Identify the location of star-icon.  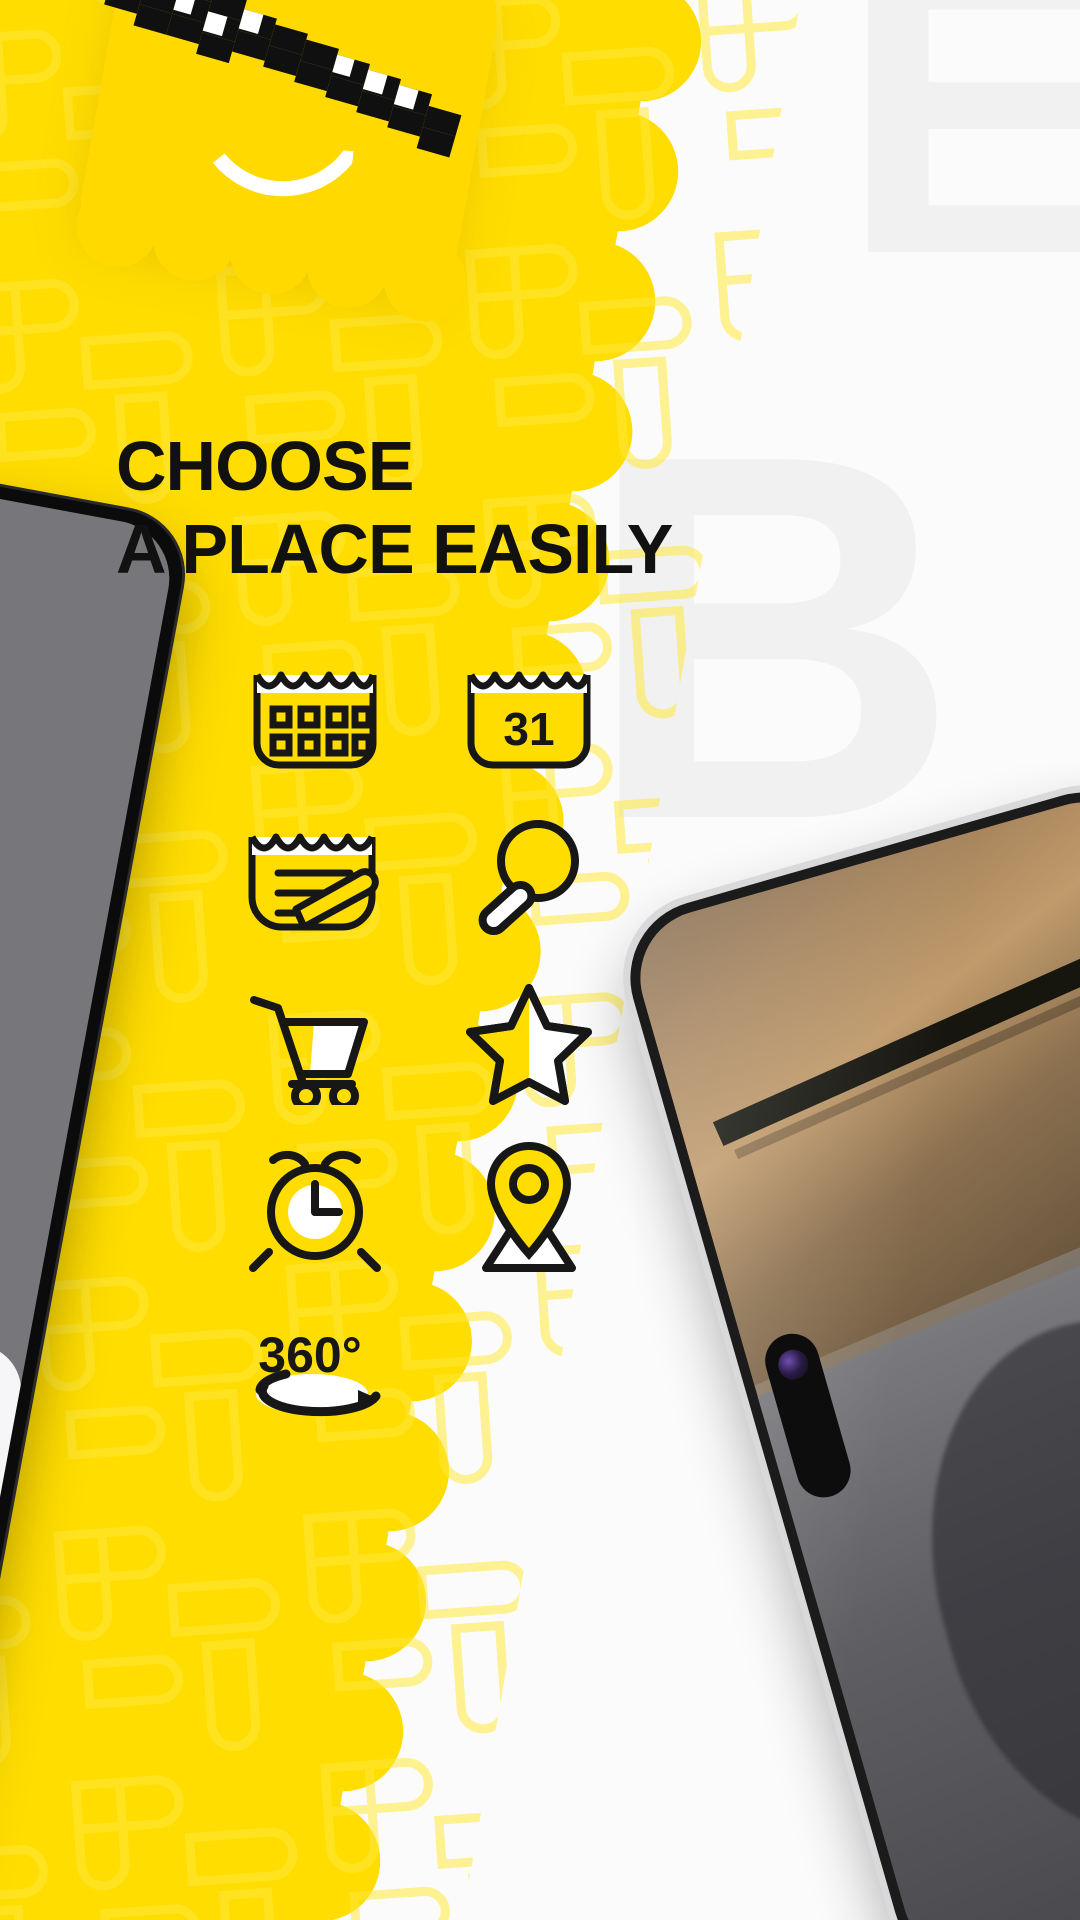
(529, 1043).